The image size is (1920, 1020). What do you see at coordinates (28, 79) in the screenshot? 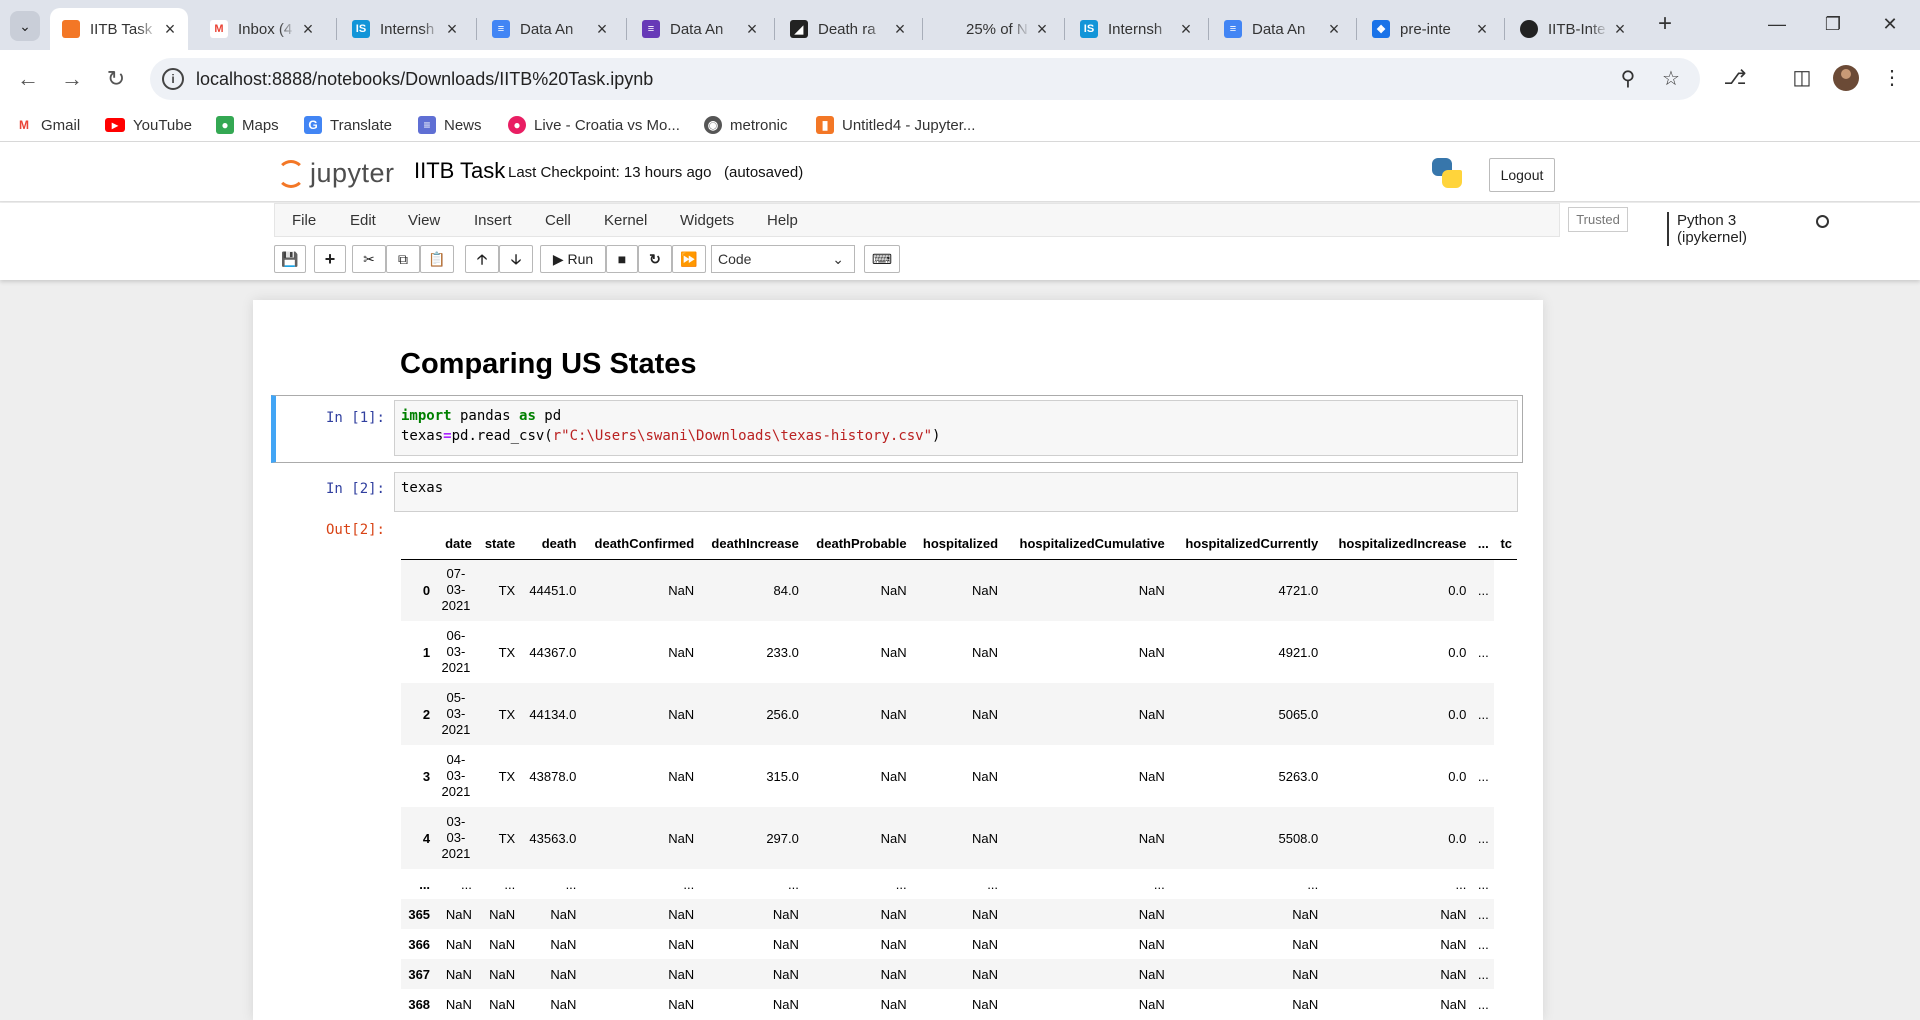
I see `back-button: ←` at bounding box center [28, 79].